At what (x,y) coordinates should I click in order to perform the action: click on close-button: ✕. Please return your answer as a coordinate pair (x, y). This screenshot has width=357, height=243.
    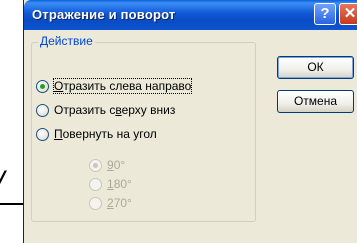
    Looking at the image, I should click on (348, 14).